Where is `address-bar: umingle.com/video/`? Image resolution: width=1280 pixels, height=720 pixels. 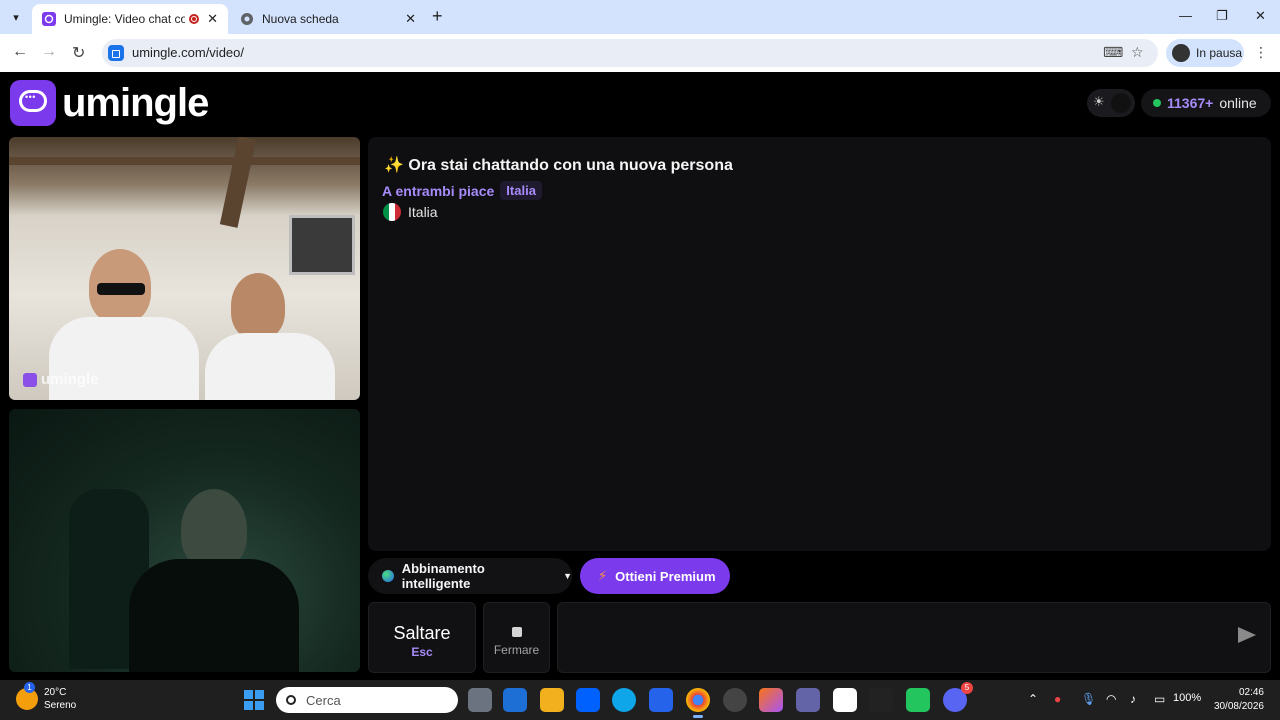 address-bar: umingle.com/video/ is located at coordinates (630, 53).